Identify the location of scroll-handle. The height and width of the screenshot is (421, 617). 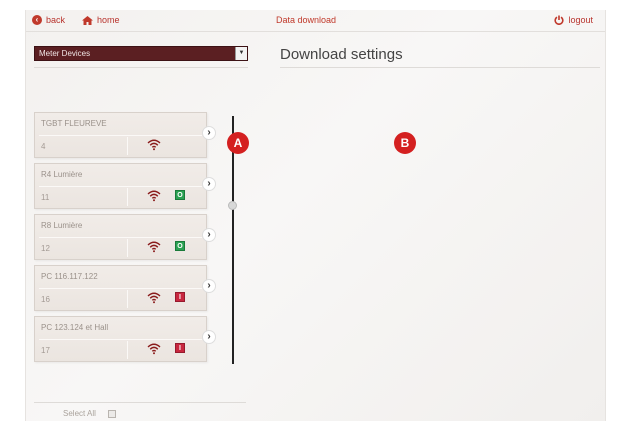
(232, 205).